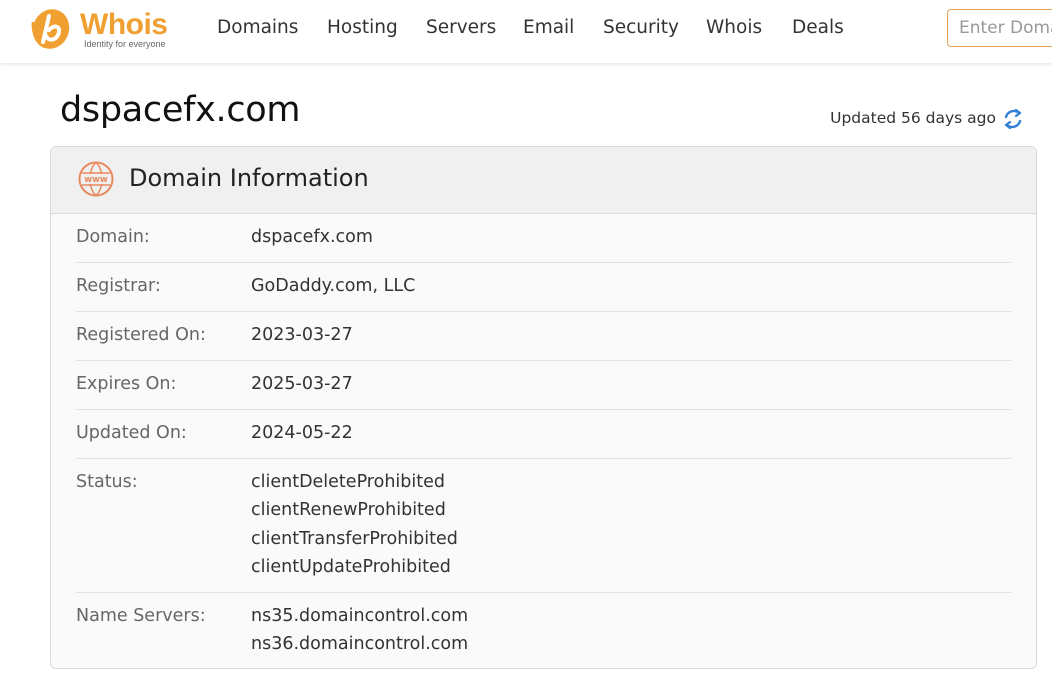 The image size is (1052, 677). What do you see at coordinates (548, 27) in the screenshot?
I see `nav-email: Email` at bounding box center [548, 27].